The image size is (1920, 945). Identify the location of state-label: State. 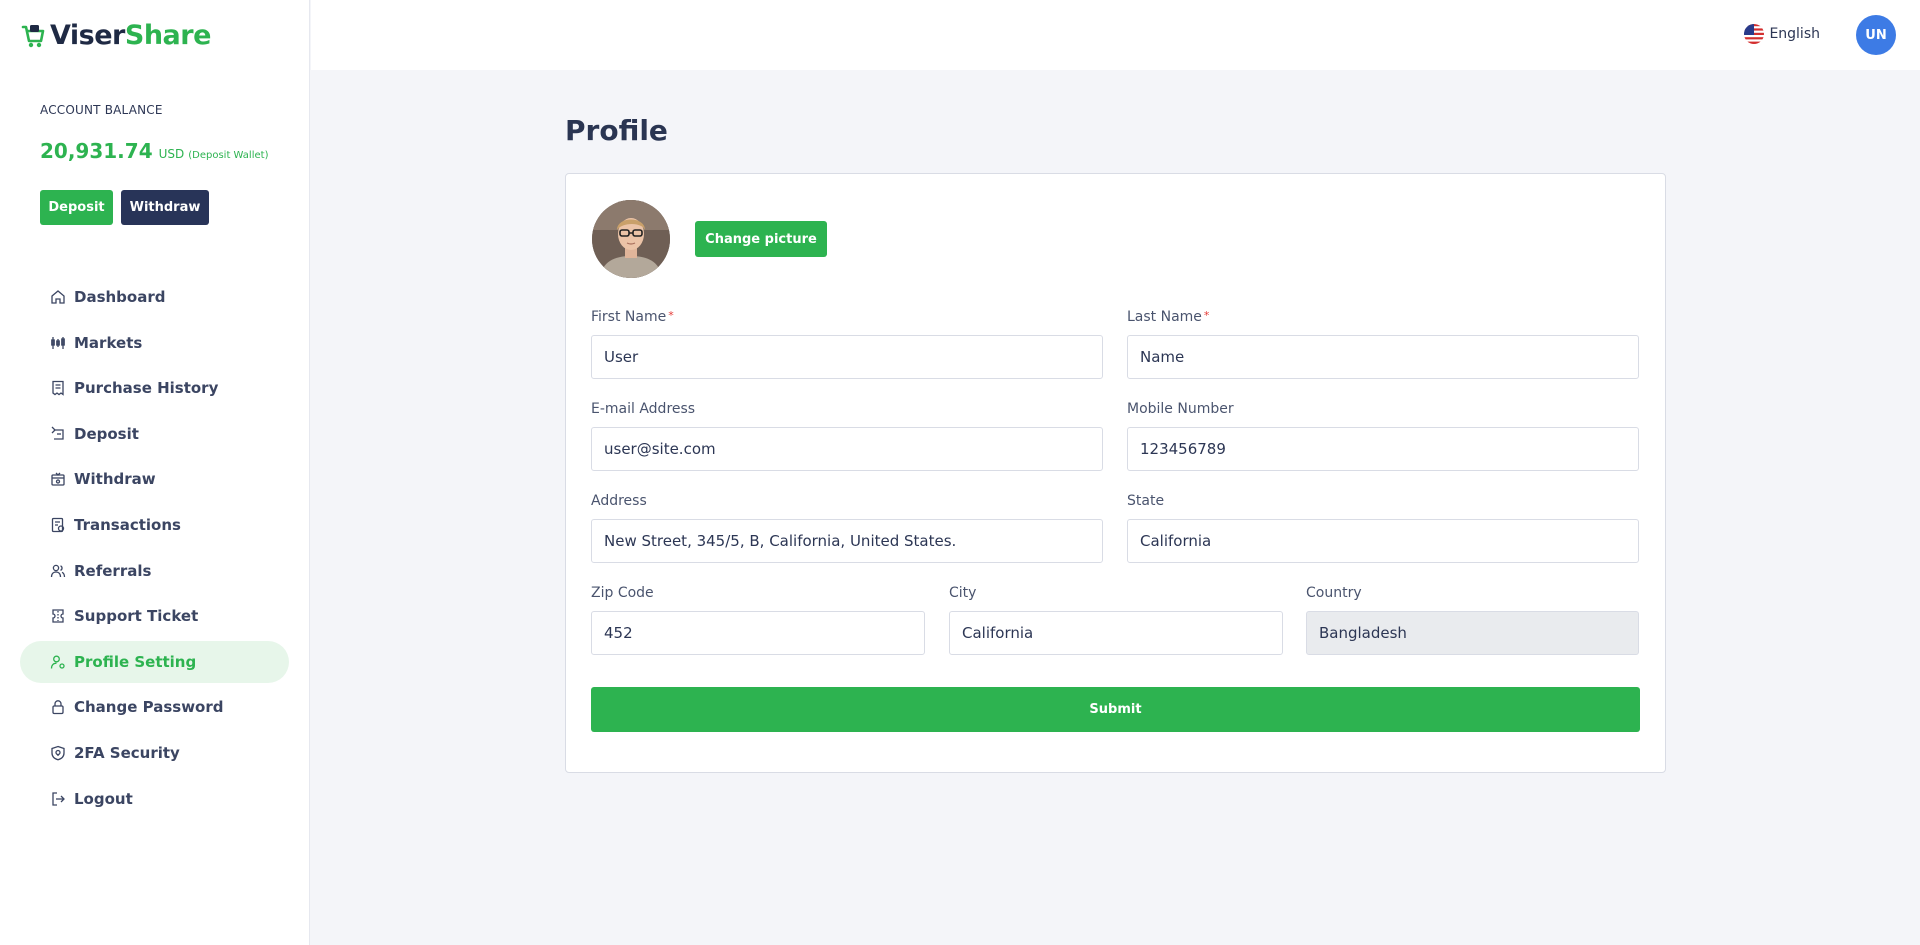
(1146, 501).